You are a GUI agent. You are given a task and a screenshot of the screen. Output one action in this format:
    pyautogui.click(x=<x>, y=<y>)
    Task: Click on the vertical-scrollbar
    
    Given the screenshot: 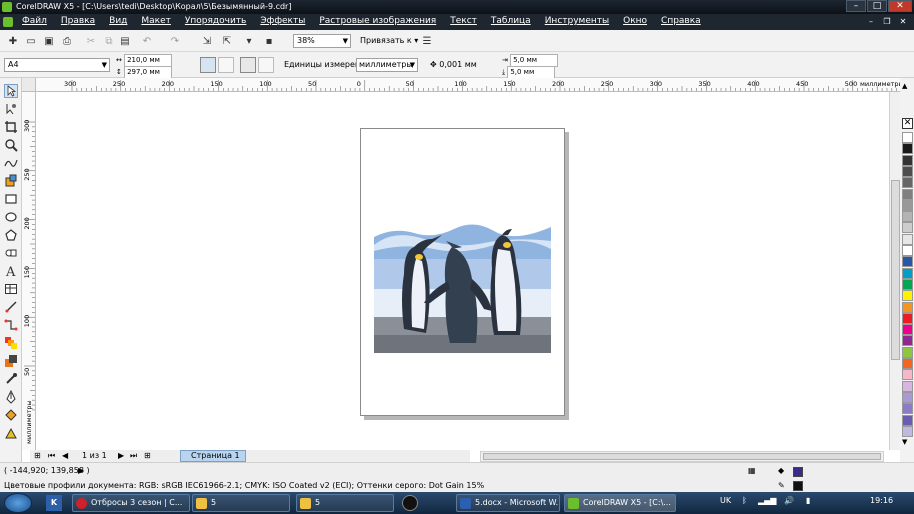 What is the action you would take?
    pyautogui.click(x=894, y=271)
    